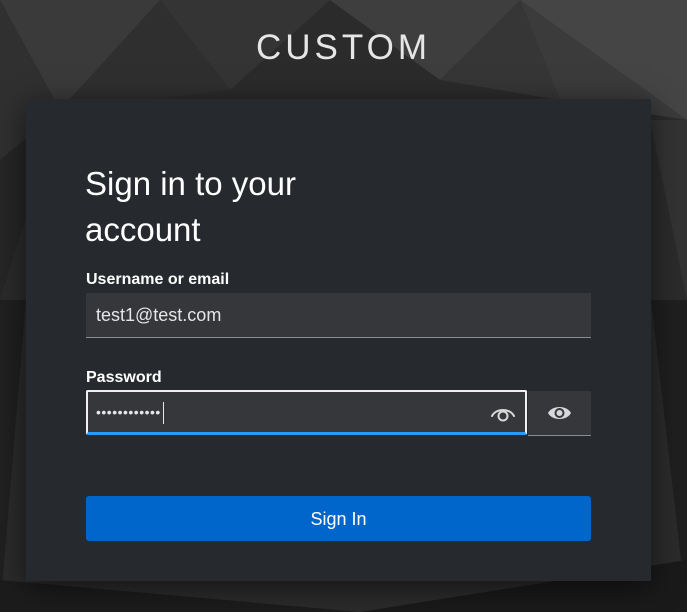 The width and height of the screenshot is (687, 612). What do you see at coordinates (338, 518) in the screenshot?
I see `sign-in-button: Sign In` at bounding box center [338, 518].